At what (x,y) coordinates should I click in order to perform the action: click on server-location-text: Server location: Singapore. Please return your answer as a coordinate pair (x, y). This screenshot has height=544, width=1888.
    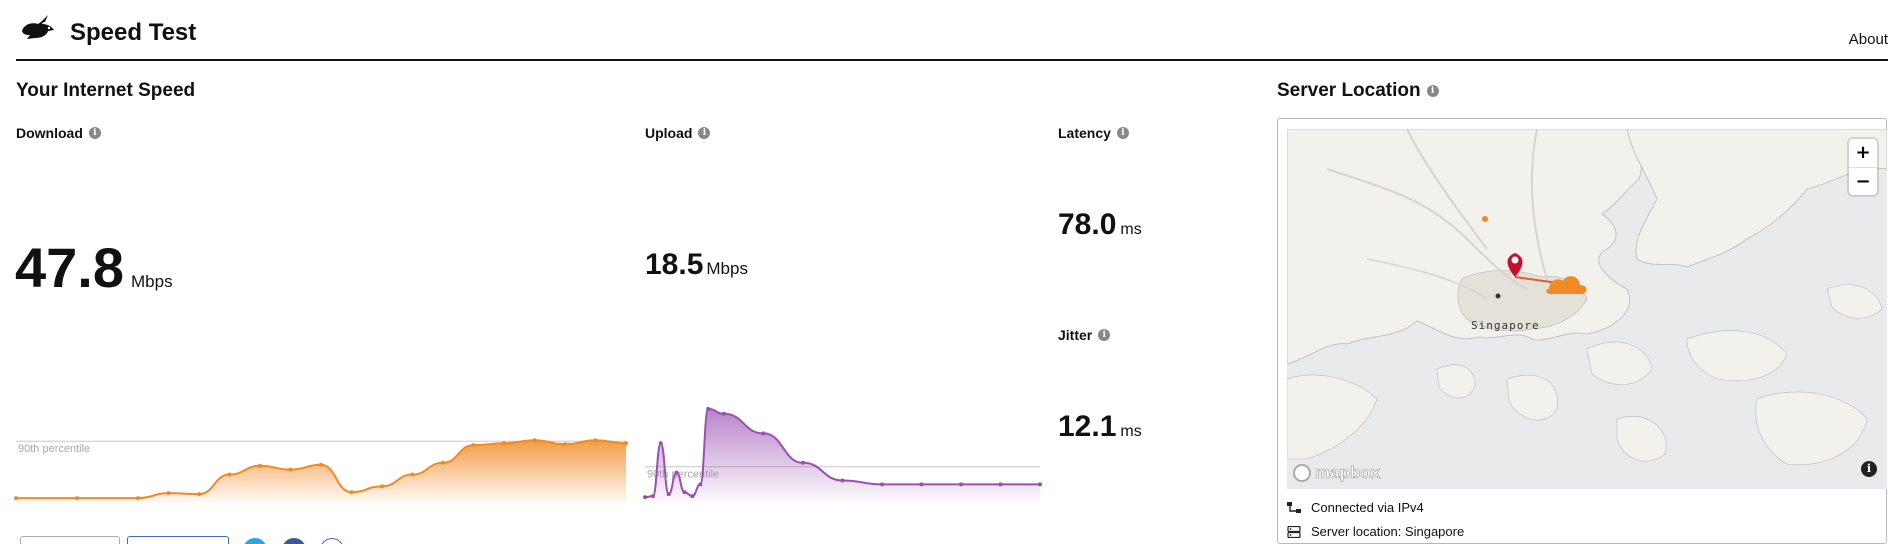
    Looking at the image, I should click on (1388, 531).